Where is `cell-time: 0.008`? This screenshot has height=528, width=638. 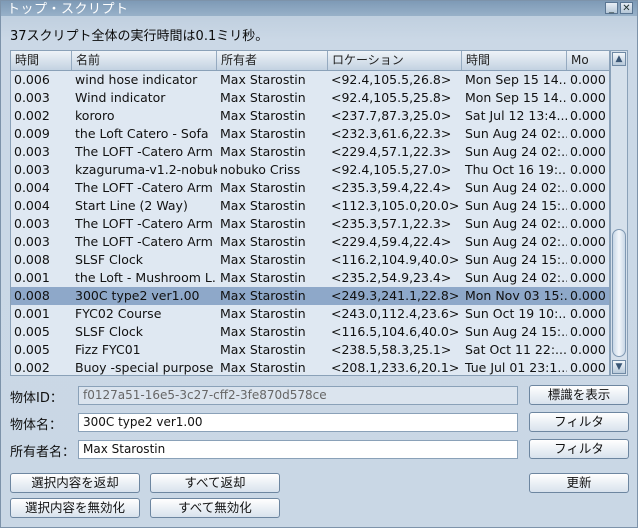 cell-time: 0.008 is located at coordinates (32, 295).